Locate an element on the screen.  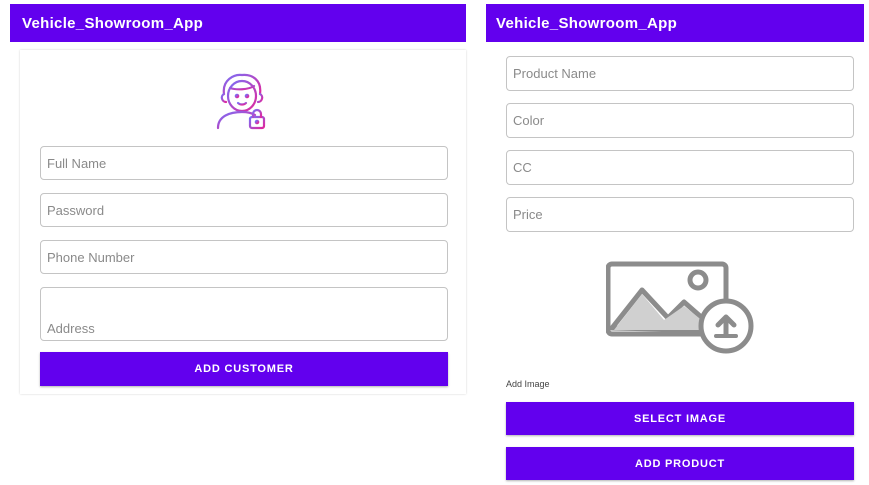
image-upload-icon is located at coordinates (681, 307).